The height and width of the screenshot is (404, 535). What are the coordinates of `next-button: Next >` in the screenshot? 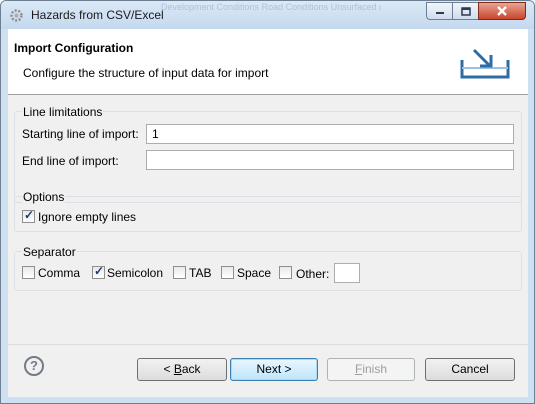 It's located at (274, 369).